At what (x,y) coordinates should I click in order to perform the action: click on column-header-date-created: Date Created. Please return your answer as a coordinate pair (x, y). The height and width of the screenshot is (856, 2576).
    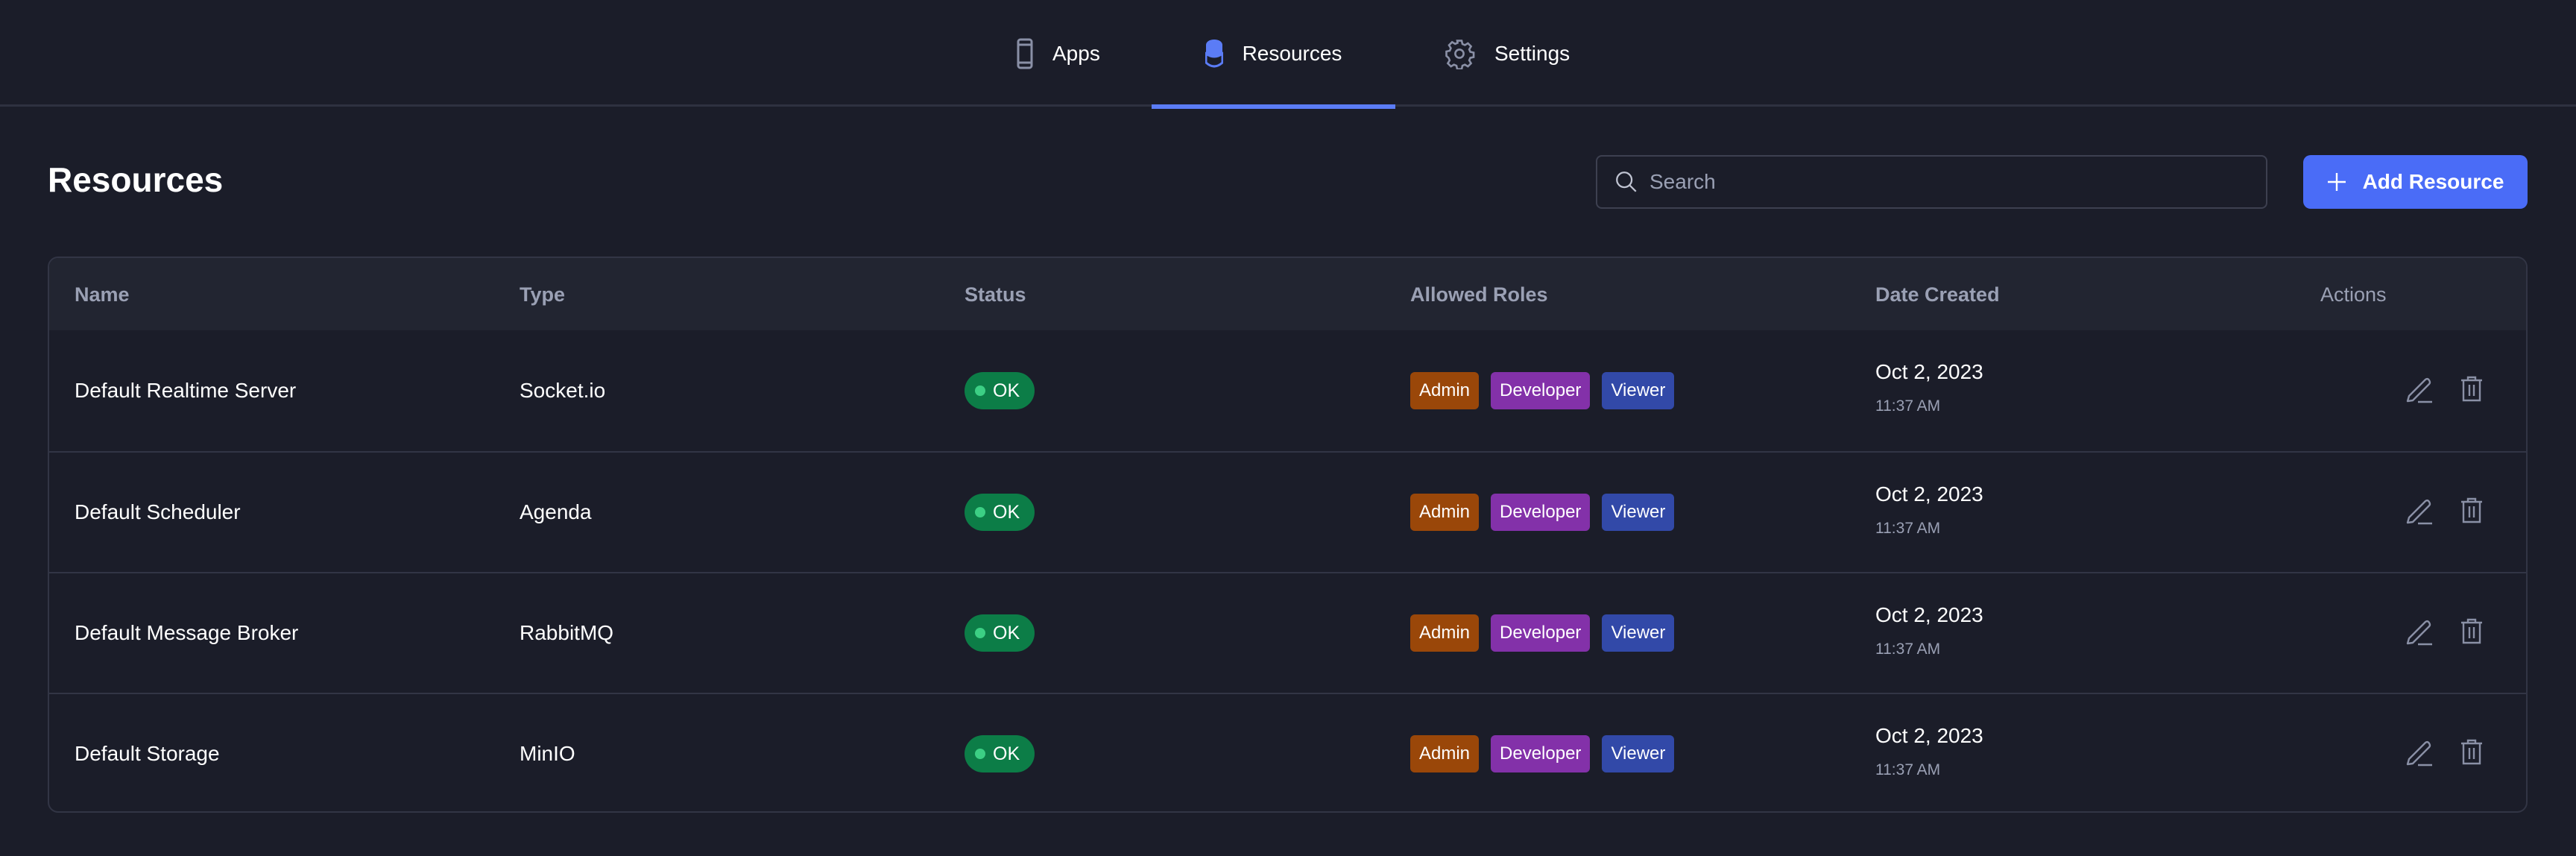
    Looking at the image, I should click on (1937, 294).